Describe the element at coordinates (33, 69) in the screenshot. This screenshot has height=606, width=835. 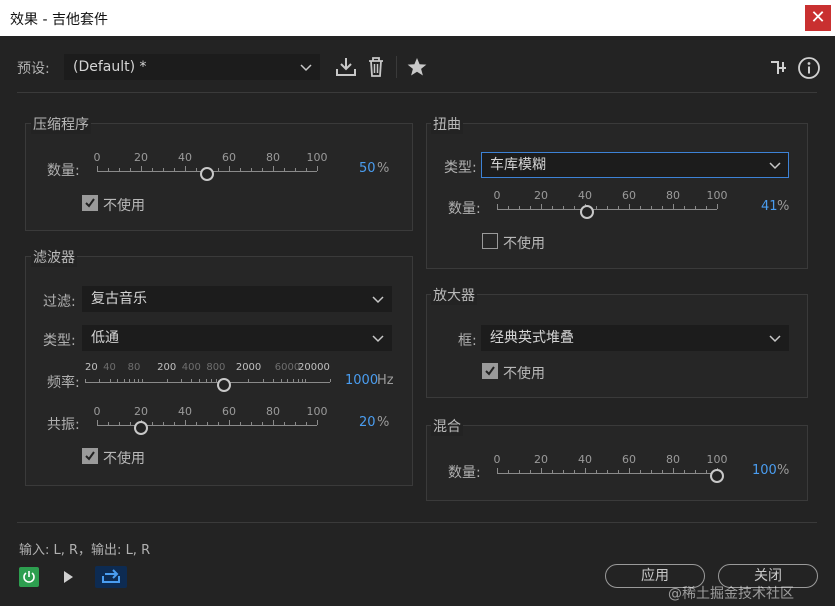
I see `preset-label: 预设:` at that location.